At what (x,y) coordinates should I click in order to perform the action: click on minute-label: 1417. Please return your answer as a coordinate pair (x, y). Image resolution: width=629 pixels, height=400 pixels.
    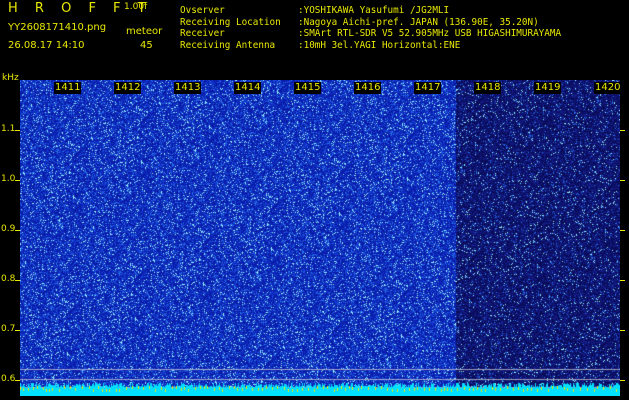
    Looking at the image, I should click on (428, 88).